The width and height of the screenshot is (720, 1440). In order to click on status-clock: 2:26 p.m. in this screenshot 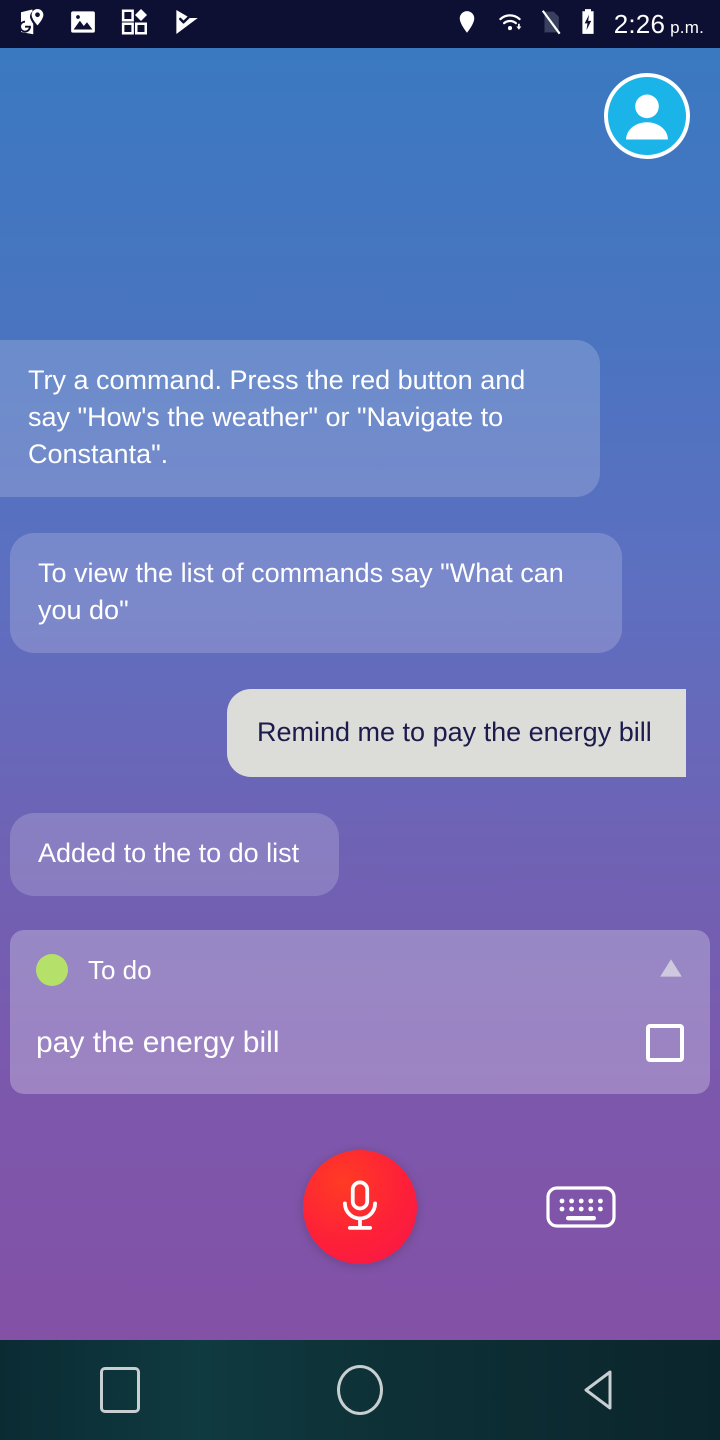, I will do `click(659, 24)`.